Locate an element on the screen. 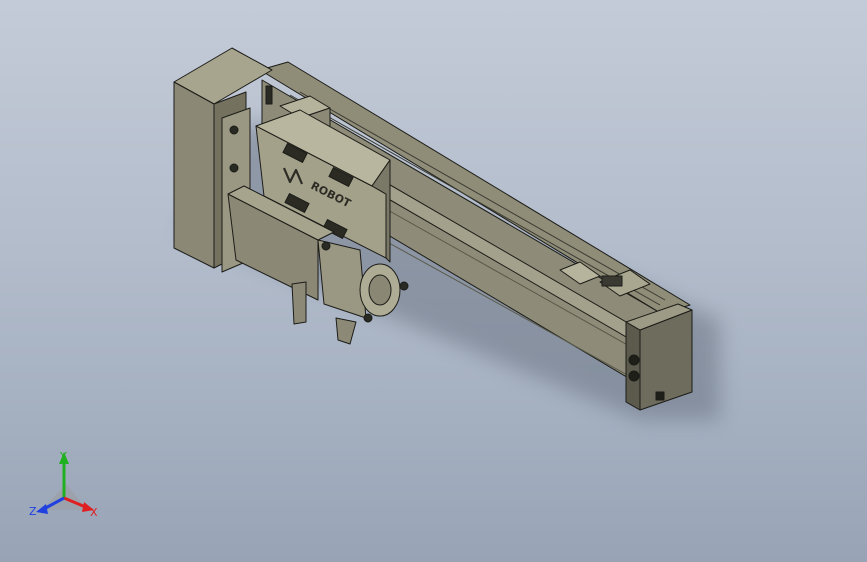 The height and width of the screenshot is (562, 867). gripper-body is located at coordinates (342, 279).